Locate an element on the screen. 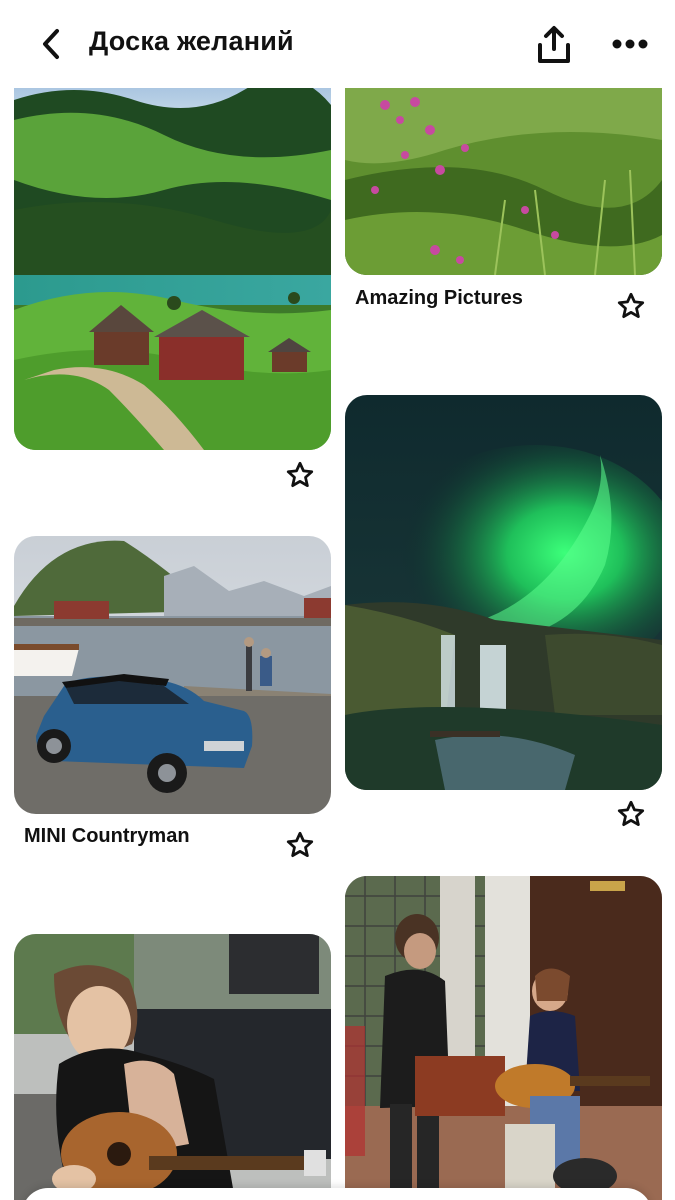 The width and height of the screenshot is (675, 1200). chevron-left-icon is located at coordinates (51, 44).